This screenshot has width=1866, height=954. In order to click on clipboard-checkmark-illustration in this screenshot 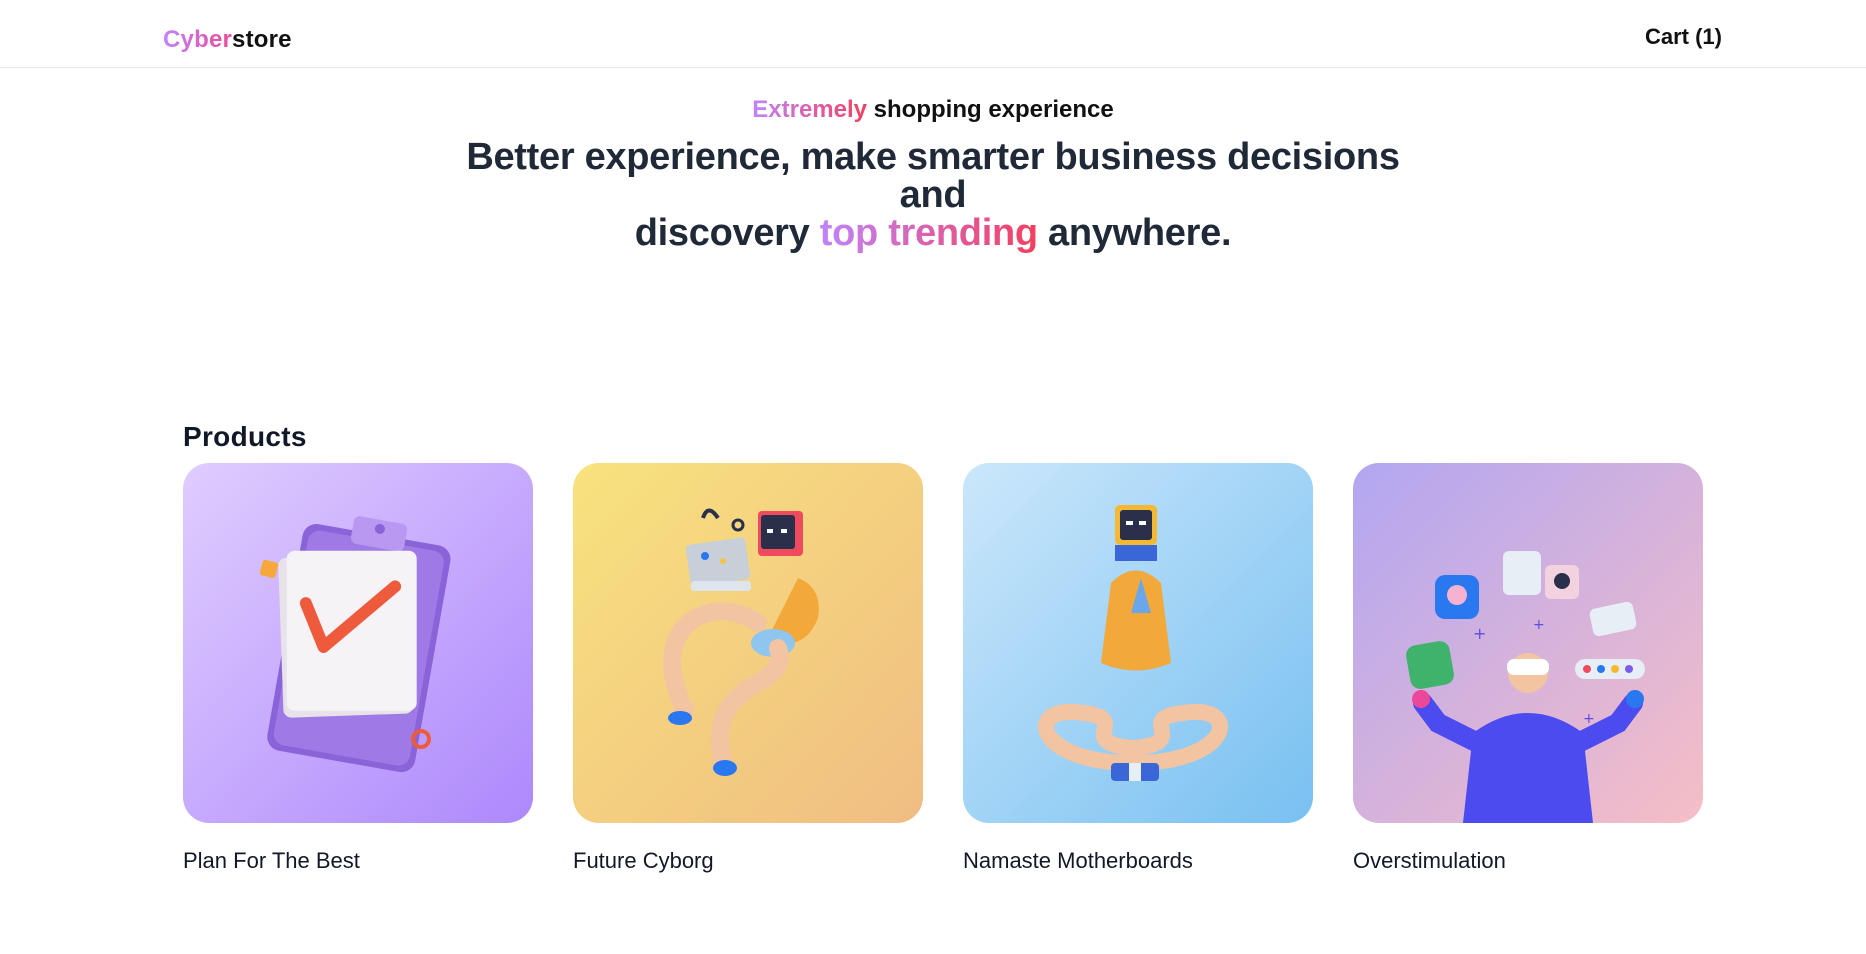, I will do `click(358, 643)`.